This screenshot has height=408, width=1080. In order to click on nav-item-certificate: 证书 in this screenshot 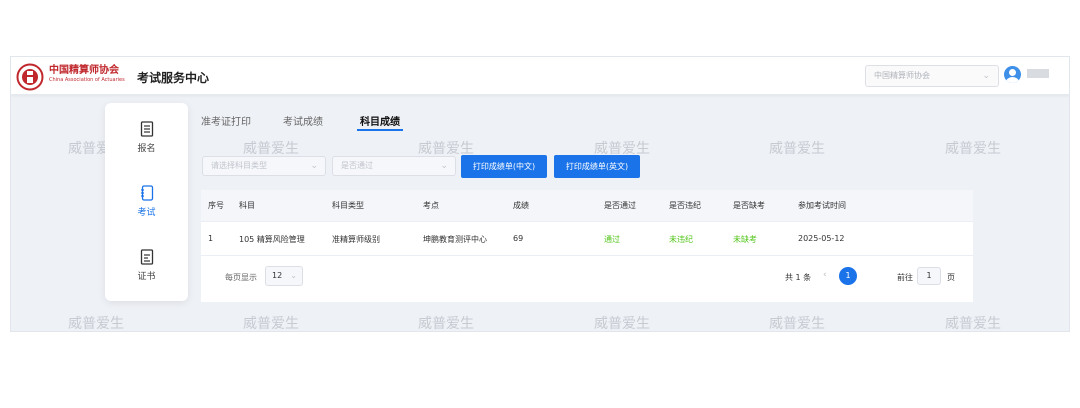, I will do `click(146, 274)`.